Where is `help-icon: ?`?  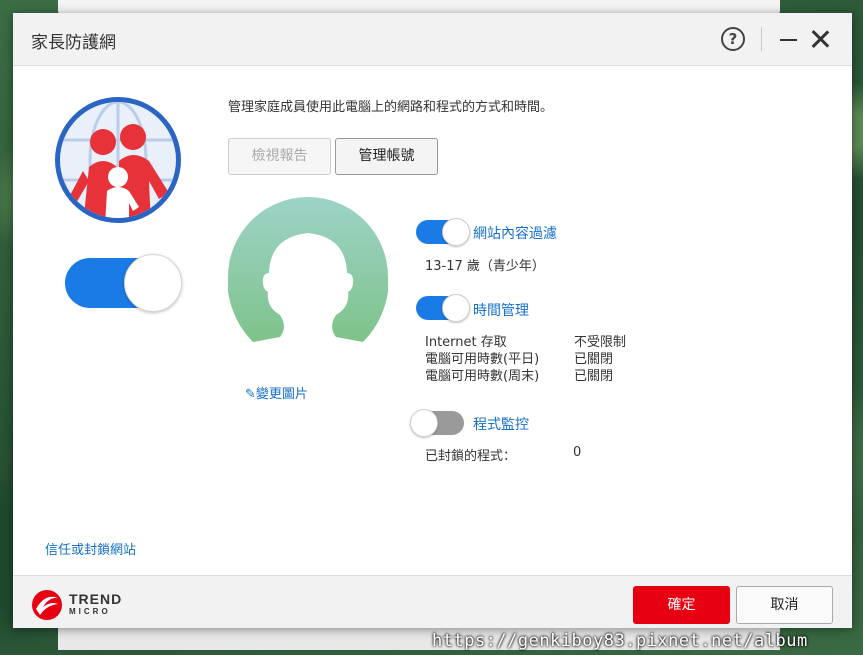 help-icon: ? is located at coordinates (733, 39).